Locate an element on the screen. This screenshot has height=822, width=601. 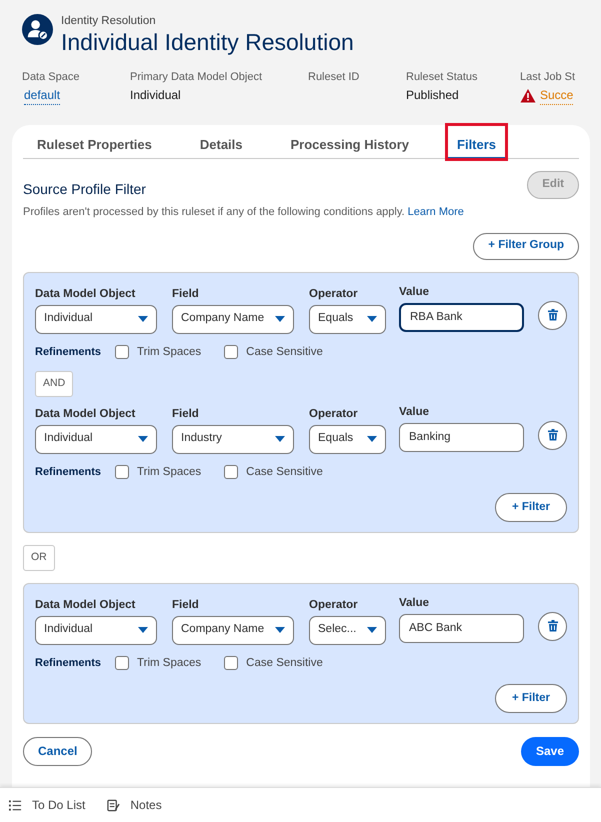
save-button: Save is located at coordinates (549, 751).